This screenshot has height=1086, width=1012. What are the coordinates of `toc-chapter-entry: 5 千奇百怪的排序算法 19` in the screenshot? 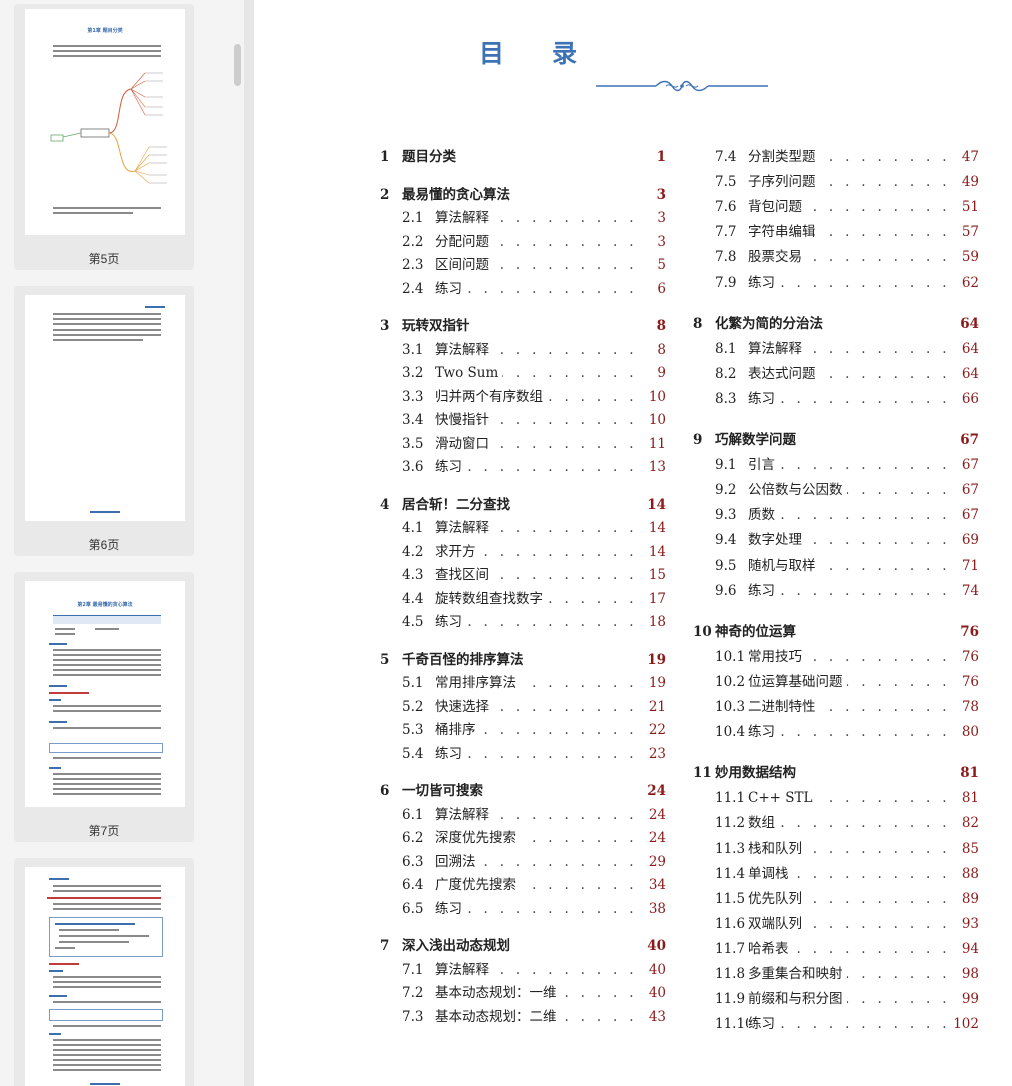 It's located at (523, 660).